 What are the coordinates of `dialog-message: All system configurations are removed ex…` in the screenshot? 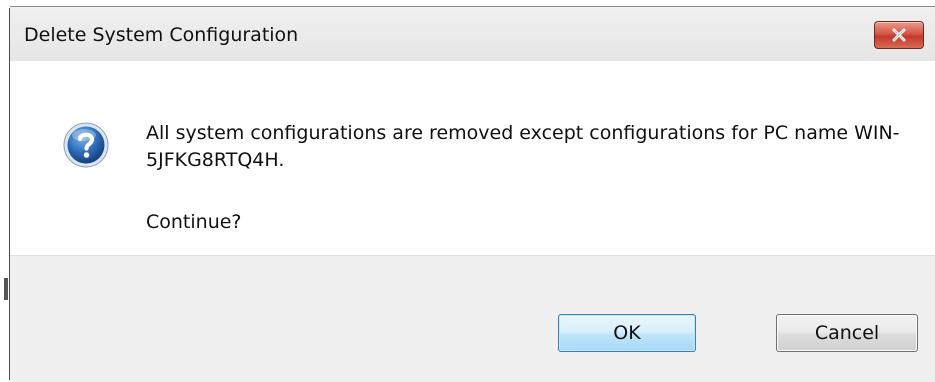 It's located at (523, 146).